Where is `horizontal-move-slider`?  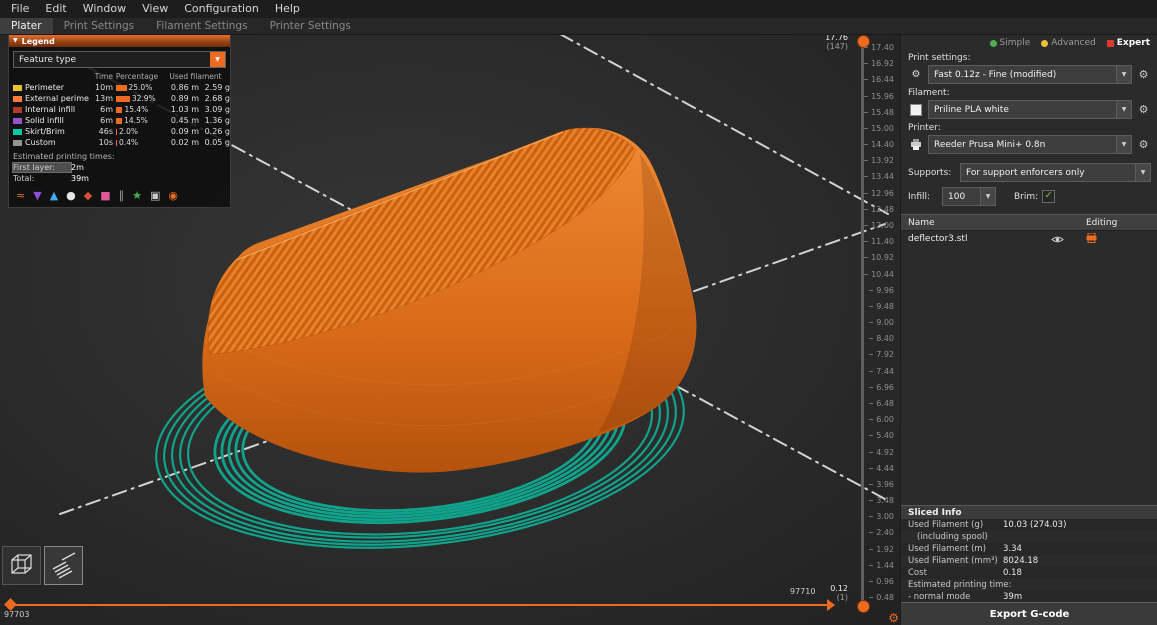 horizontal-move-slider is located at coordinates (418, 605).